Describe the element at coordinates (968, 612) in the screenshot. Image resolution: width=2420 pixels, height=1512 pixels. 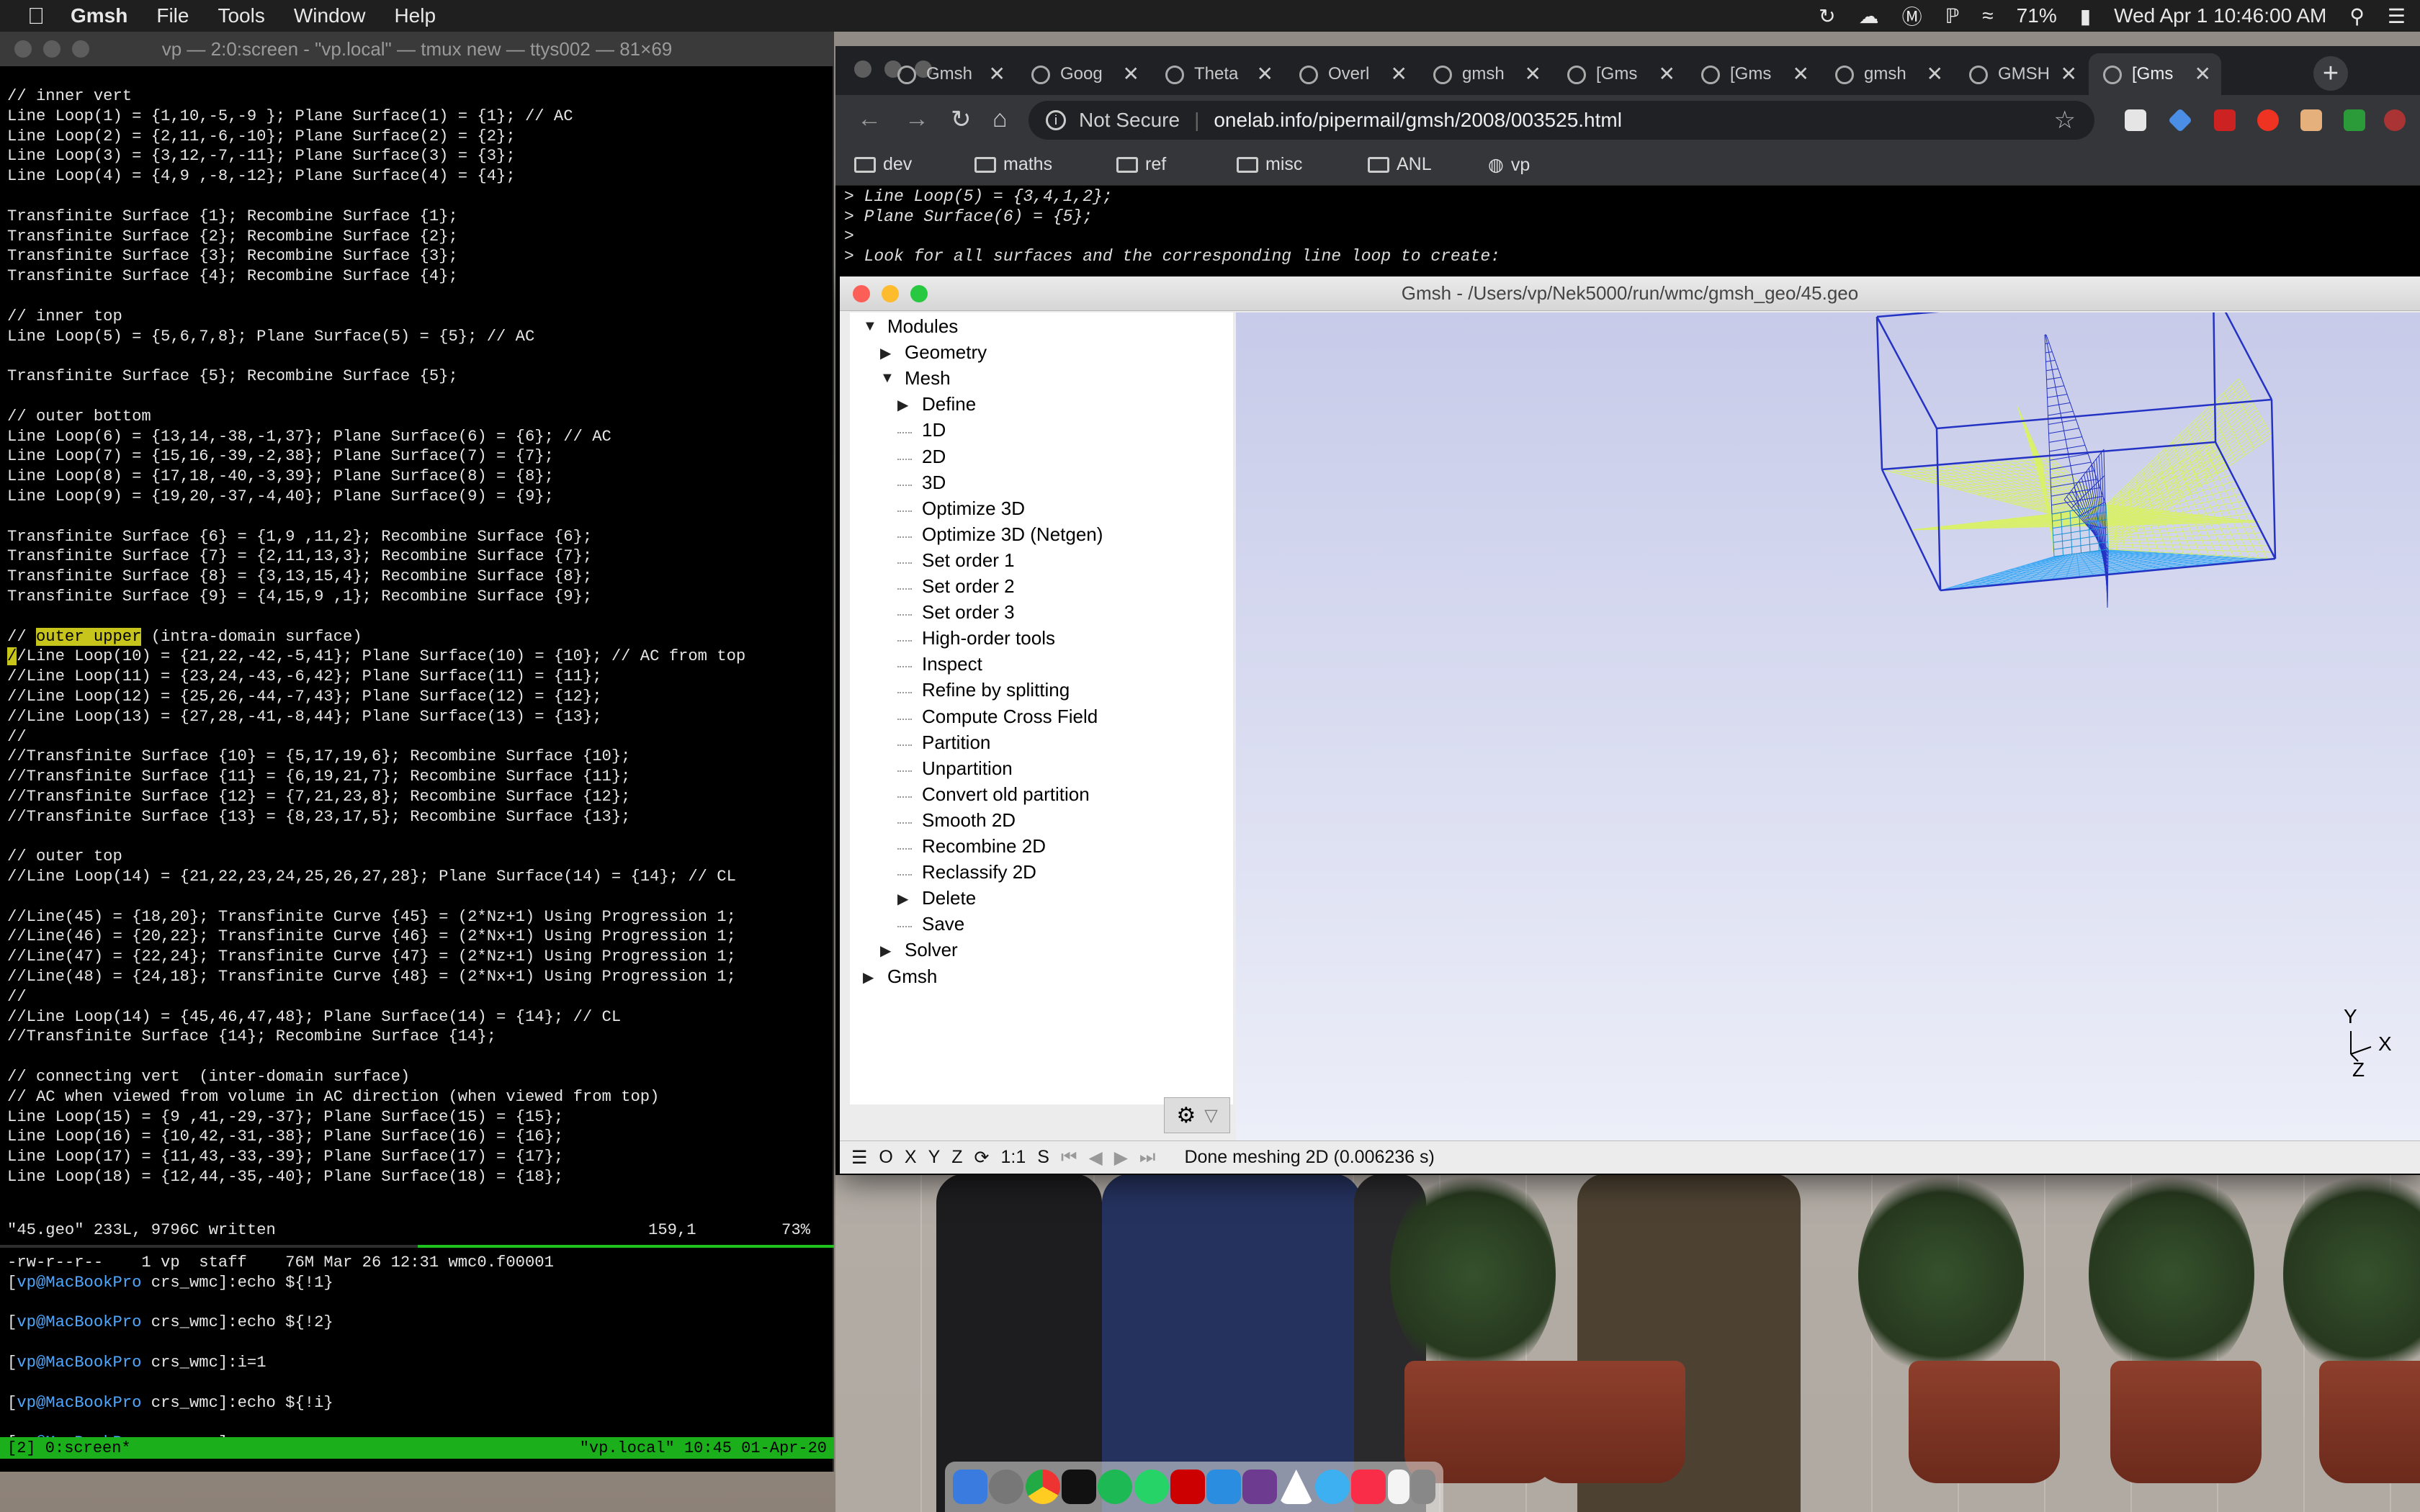
I see `tree-mesh-item: Set order 3` at that location.